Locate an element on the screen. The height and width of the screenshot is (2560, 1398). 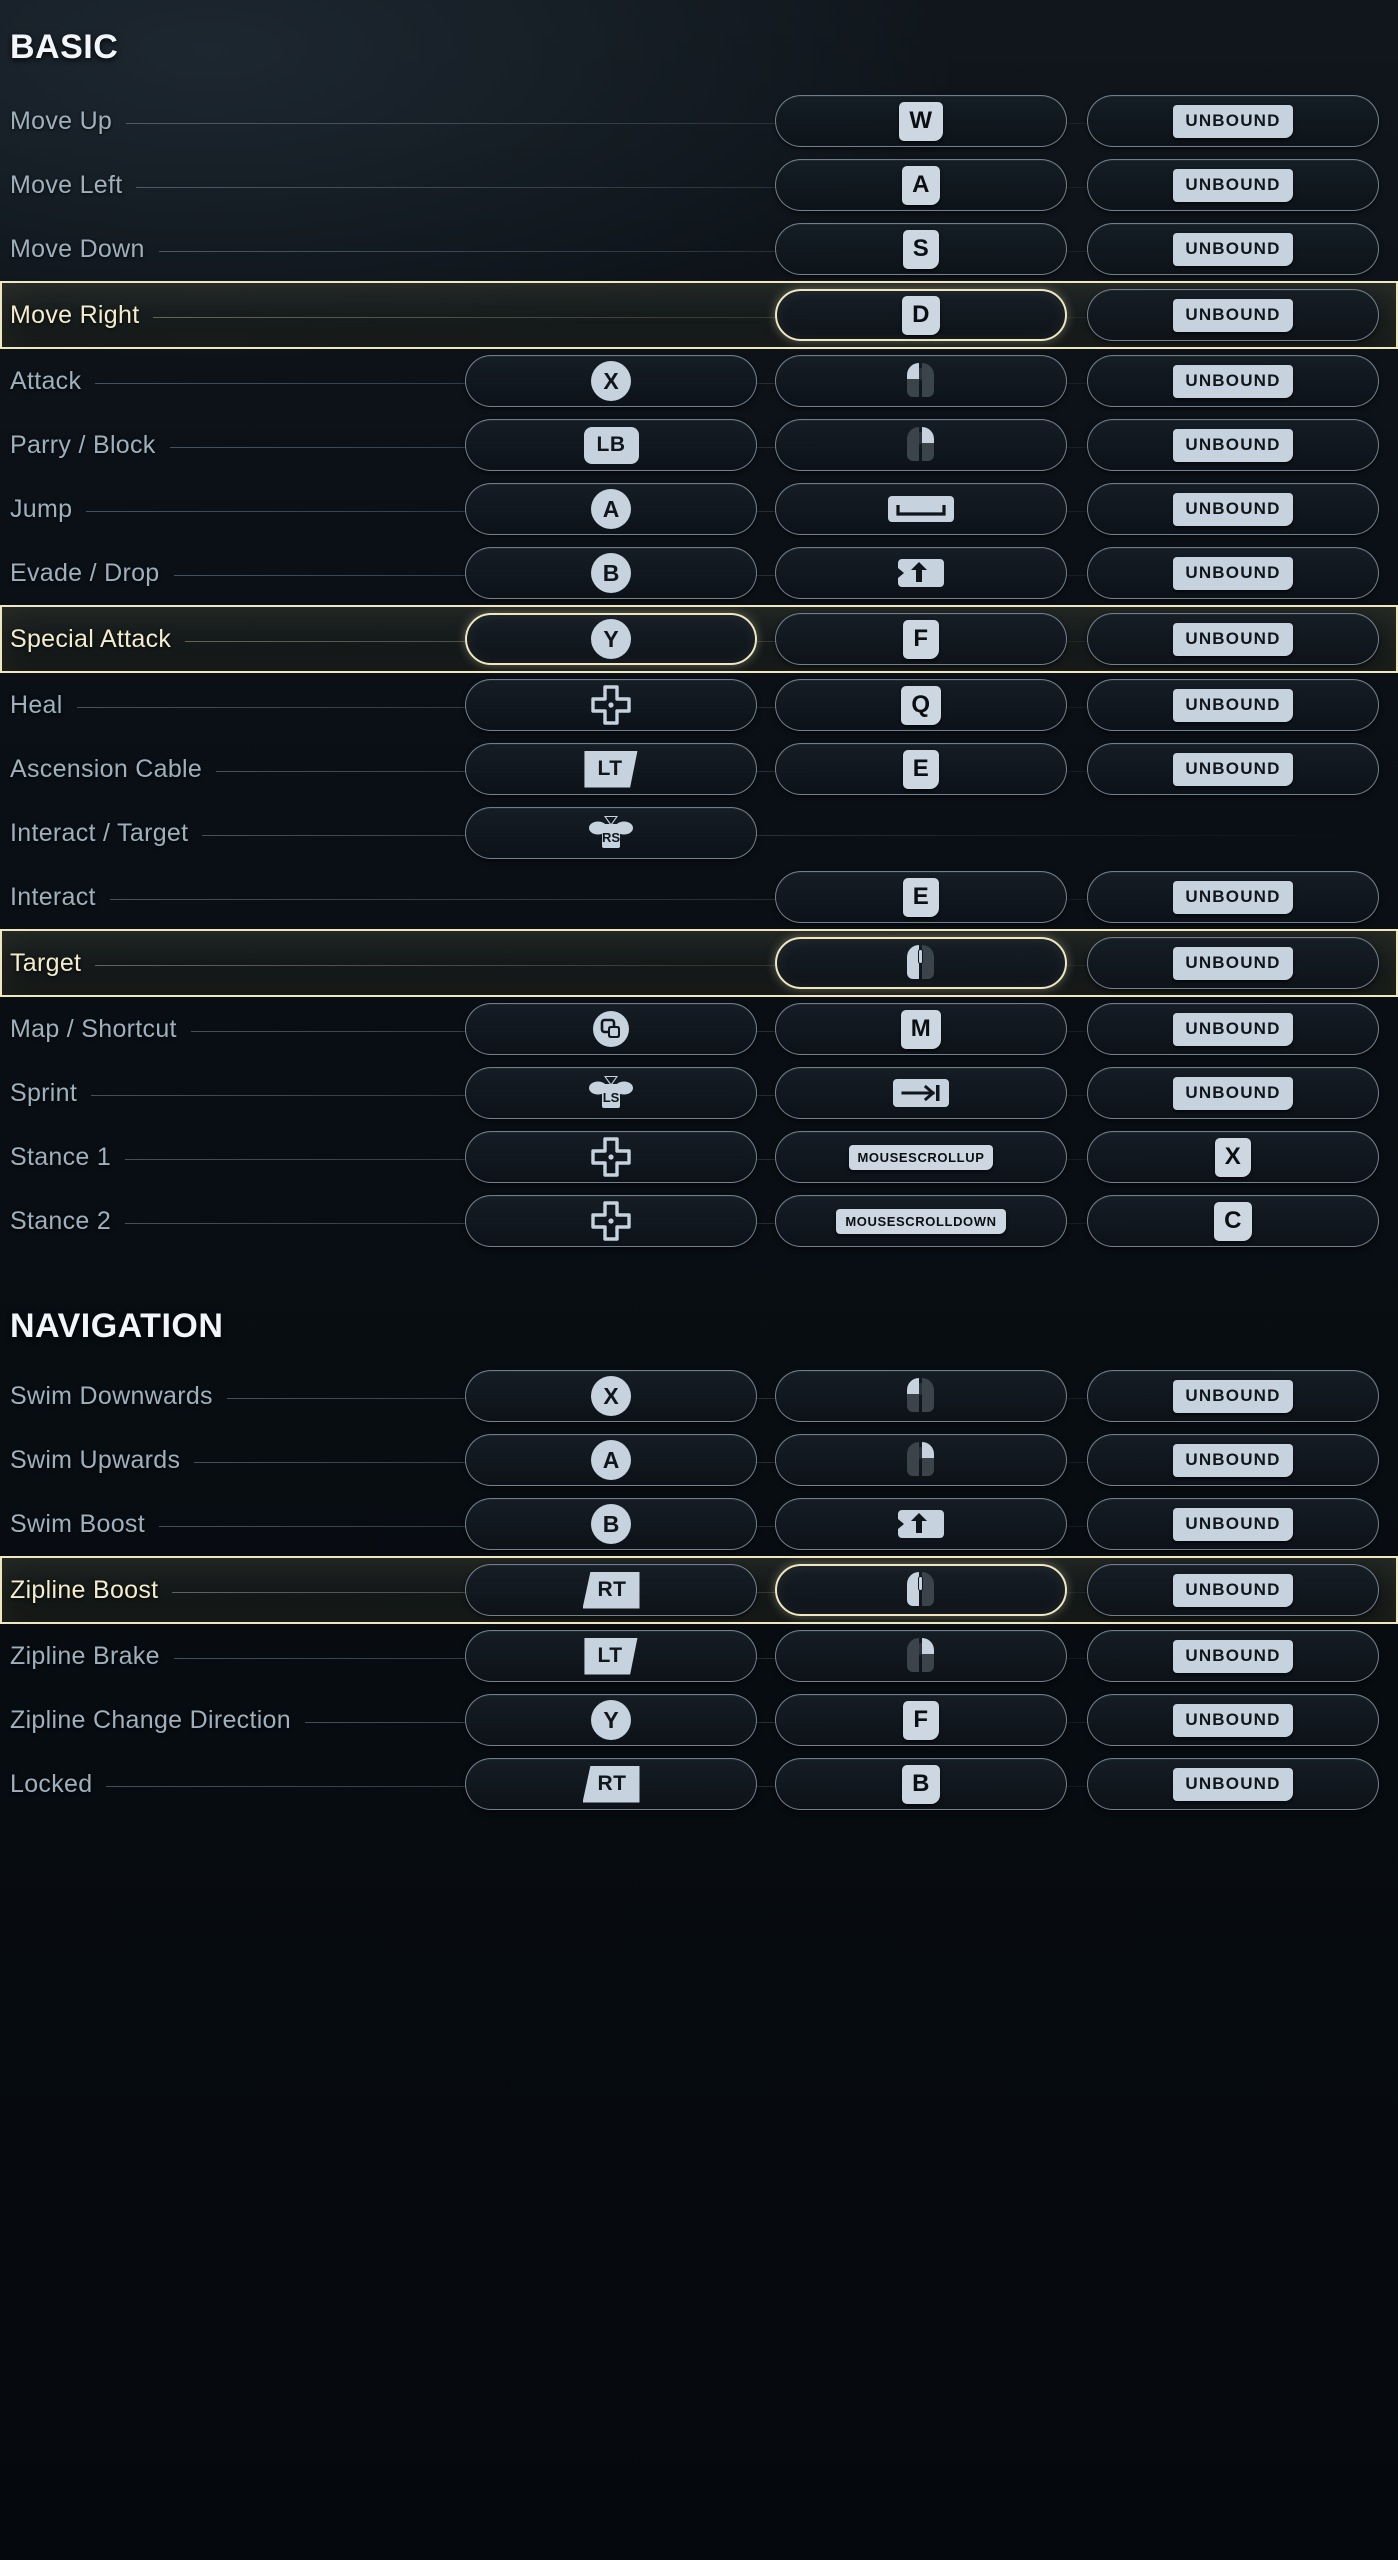
keybind-row: Move Right D UNBOUND is located at coordinates (699, 315).